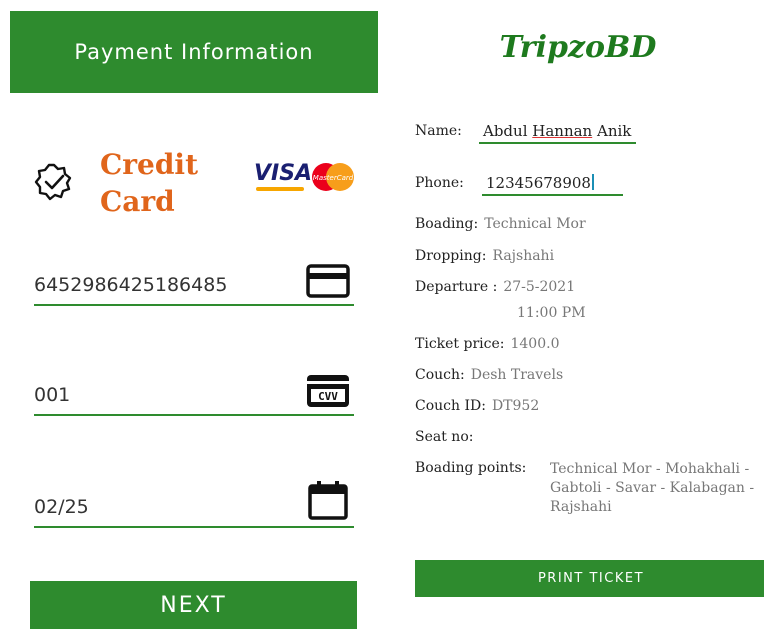 Image resolution: width=764 pixels, height=629 pixels. I want to click on coach-value: Desh Travels, so click(517, 375).